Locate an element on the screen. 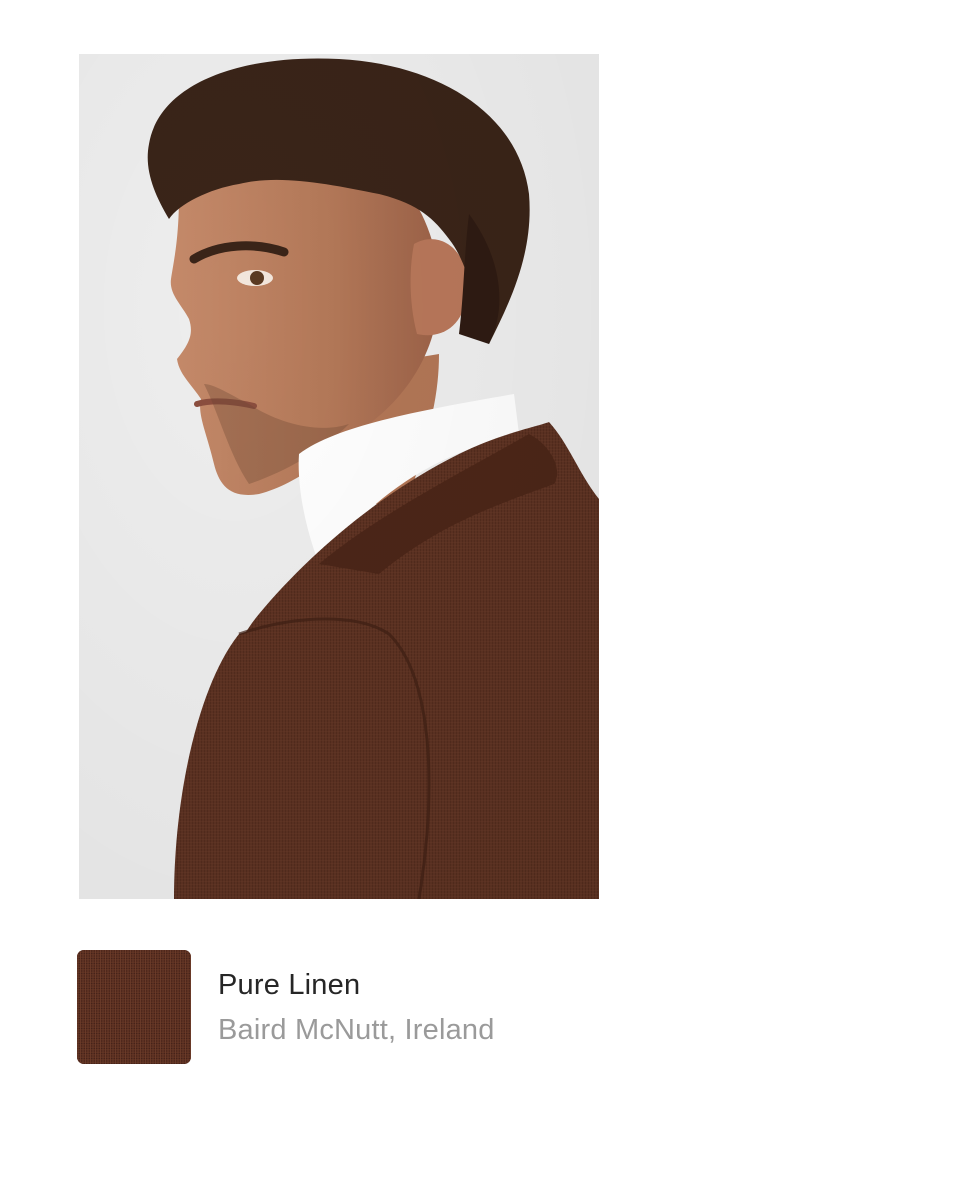  fabric-swatch is located at coordinates (134, 1007).